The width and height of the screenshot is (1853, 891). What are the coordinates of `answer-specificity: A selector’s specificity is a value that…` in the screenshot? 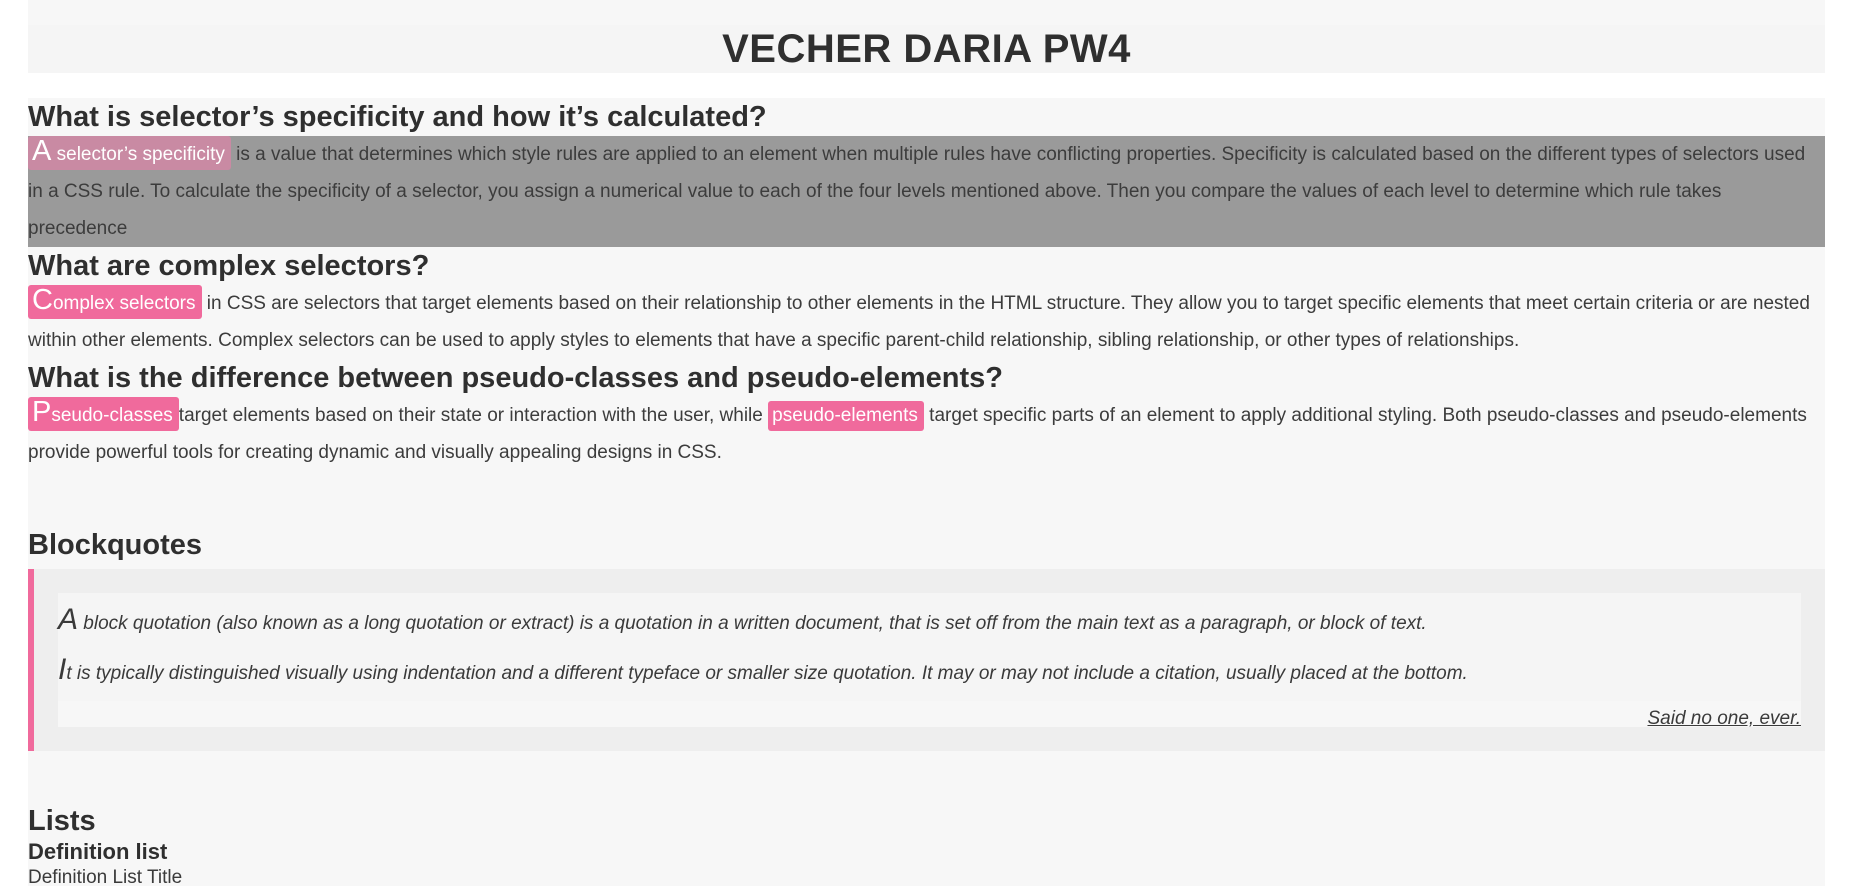 It's located at (926, 191).